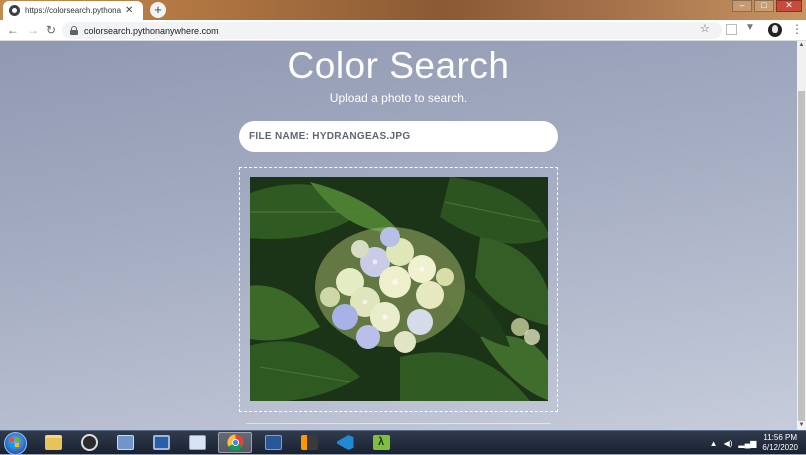 Image resolution: width=806 pixels, height=455 pixels. What do you see at coordinates (151, 30) in the screenshot?
I see `url-text: colorsearch.pythonanywhere.com` at bounding box center [151, 30].